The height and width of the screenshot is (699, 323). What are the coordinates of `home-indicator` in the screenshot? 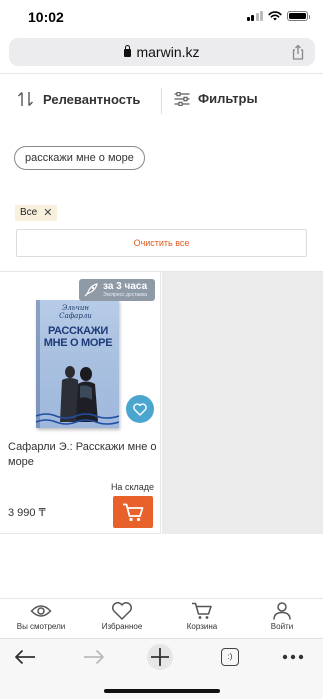 It's located at (162, 691).